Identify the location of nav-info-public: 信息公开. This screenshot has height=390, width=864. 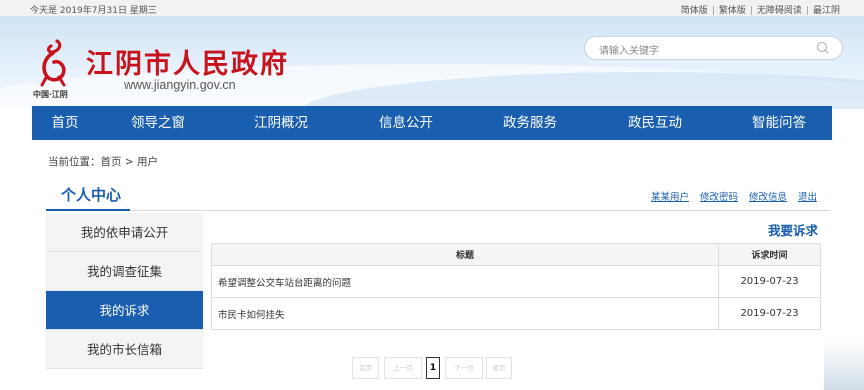
(406, 123).